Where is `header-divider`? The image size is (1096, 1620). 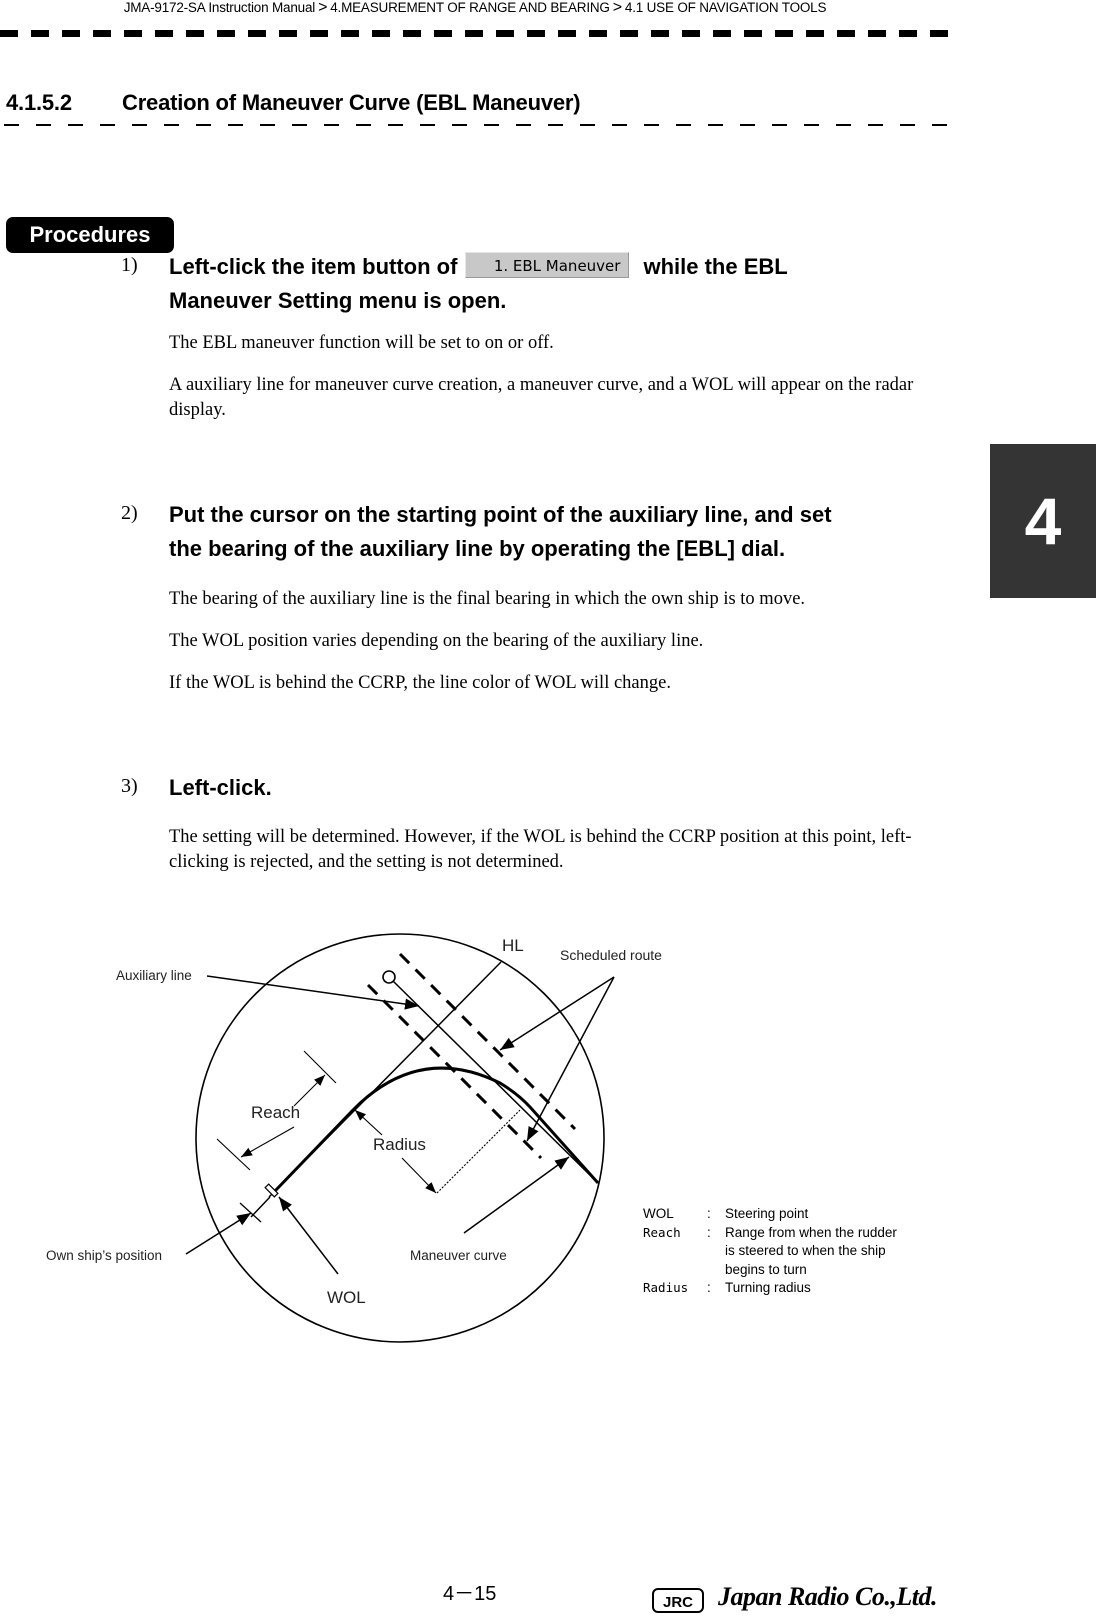 header-divider is located at coordinates (477, 33).